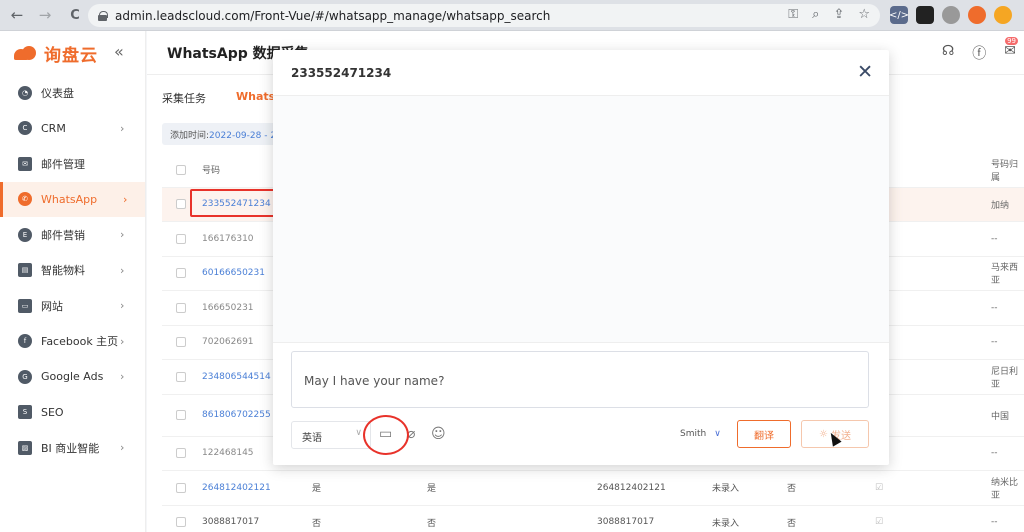  I want to click on translate-button: 翻译, so click(764, 434).